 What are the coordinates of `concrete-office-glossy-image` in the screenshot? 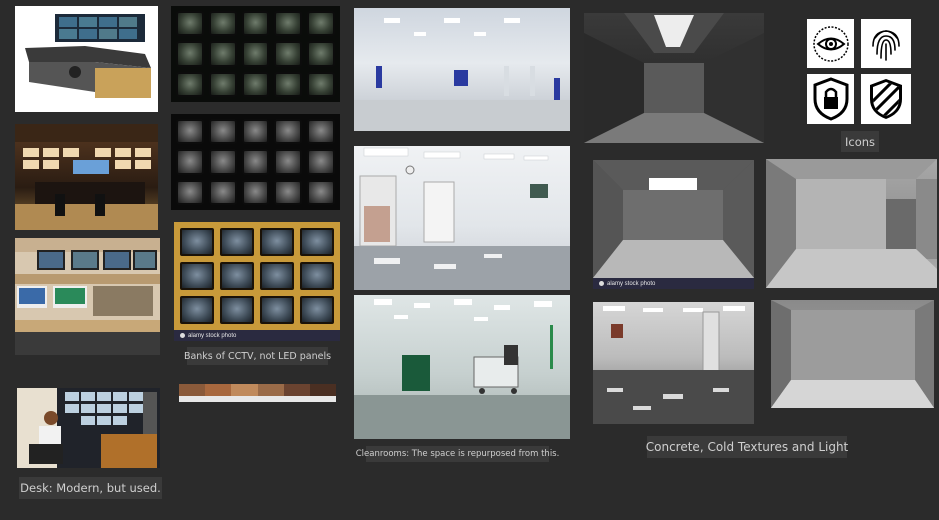 It's located at (673, 363).